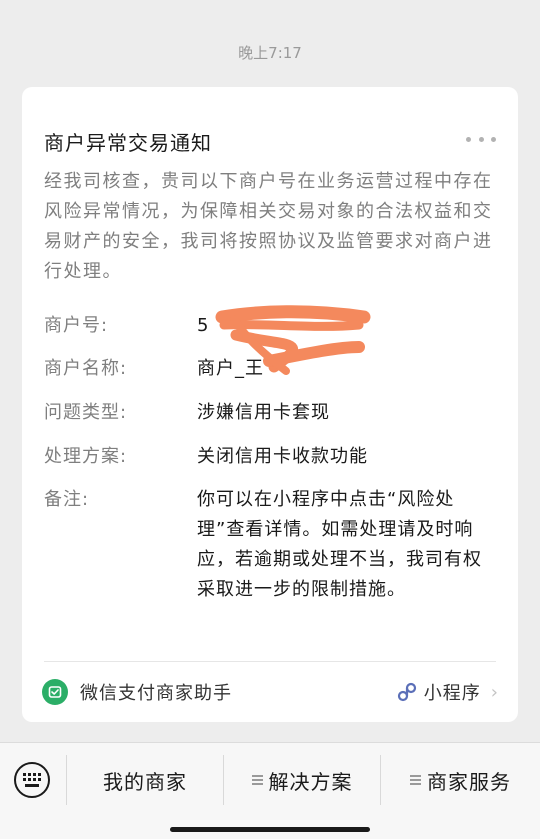  I want to click on keyboard-icon, so click(32, 780).